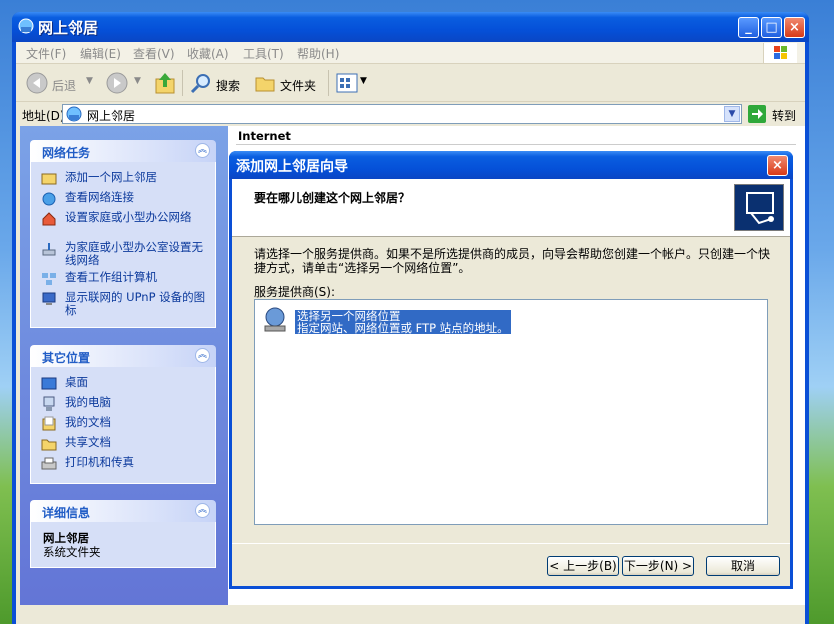 Image resolution: width=834 pixels, height=624 pixels. What do you see at coordinates (64, 85) in the screenshot?
I see `back-label: 后退` at bounding box center [64, 85].